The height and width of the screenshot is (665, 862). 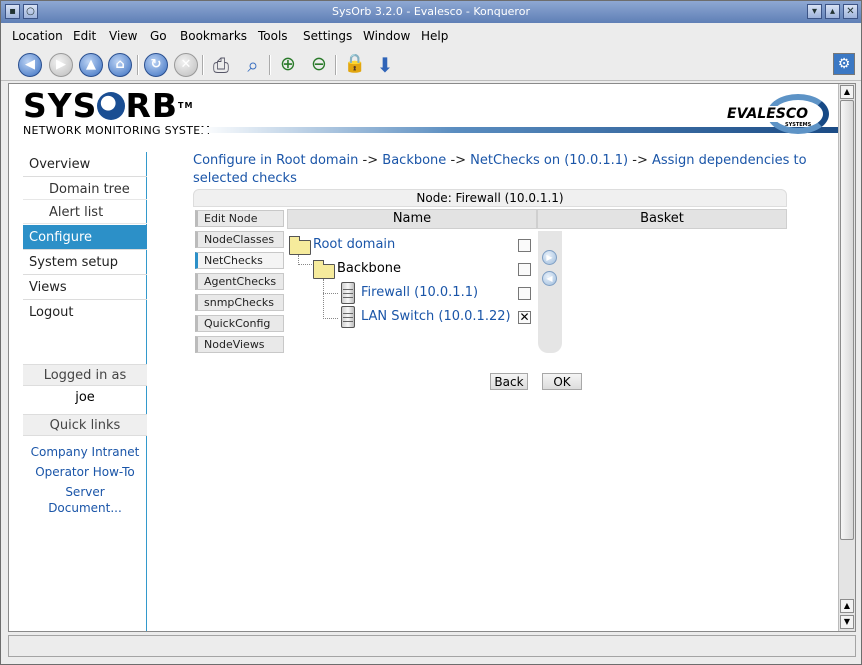 I want to click on quick-link-intranet: Company Intranet, so click(x=85, y=452).